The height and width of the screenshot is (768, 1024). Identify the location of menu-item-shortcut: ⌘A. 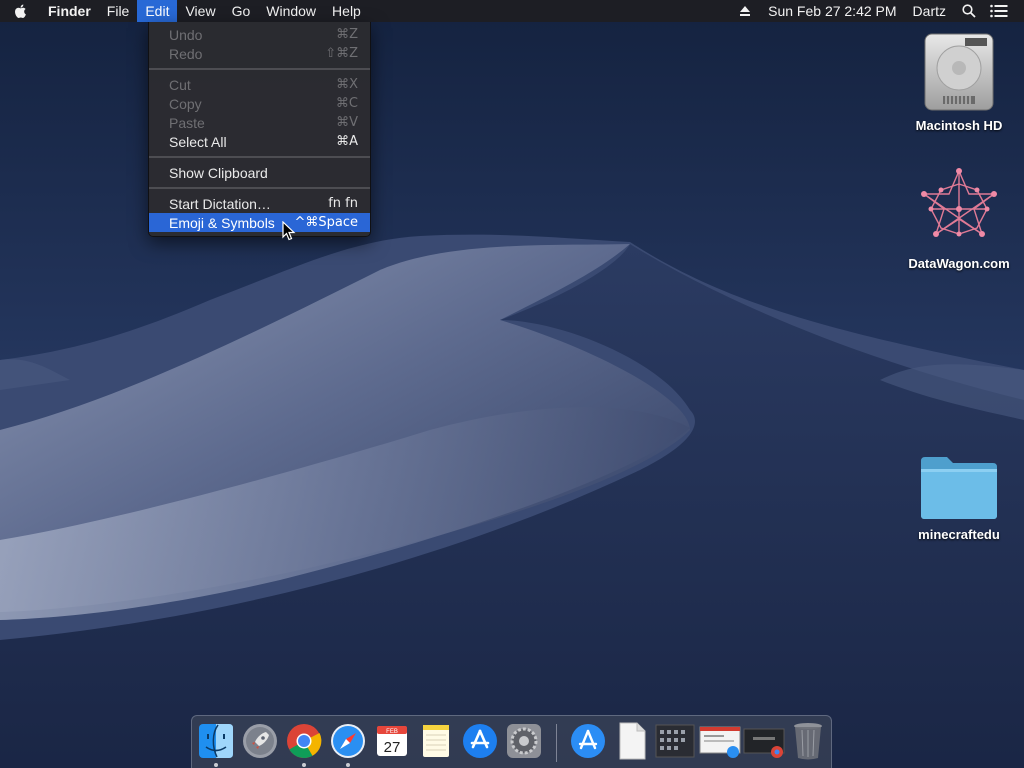
(347, 141).